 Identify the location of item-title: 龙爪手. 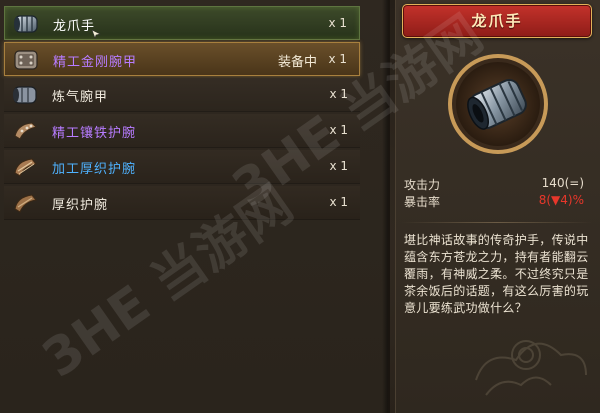
(497, 21).